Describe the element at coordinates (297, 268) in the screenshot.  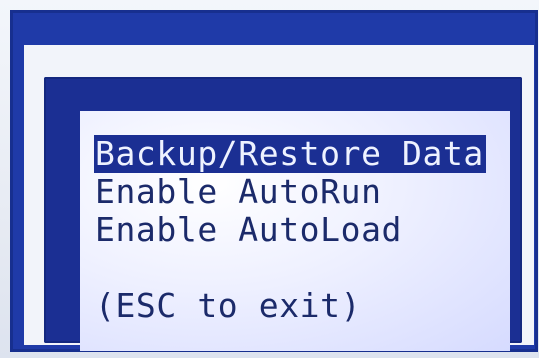
I see `menu-spacer` at that location.